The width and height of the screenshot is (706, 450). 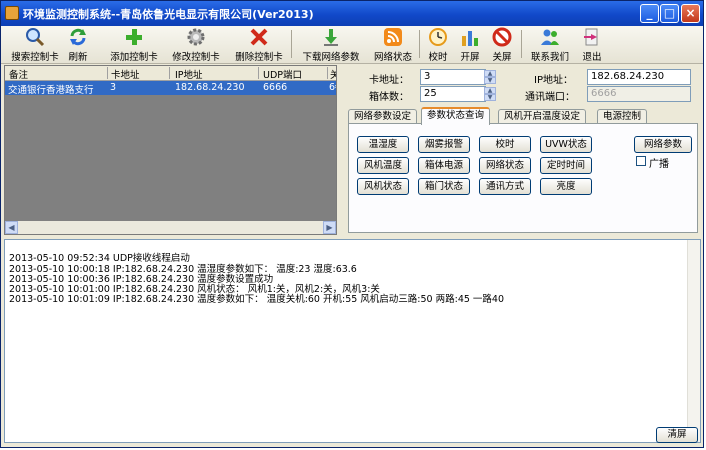 What do you see at coordinates (332, 87) in the screenshot?
I see `cell-extra: 6€` at bounding box center [332, 87].